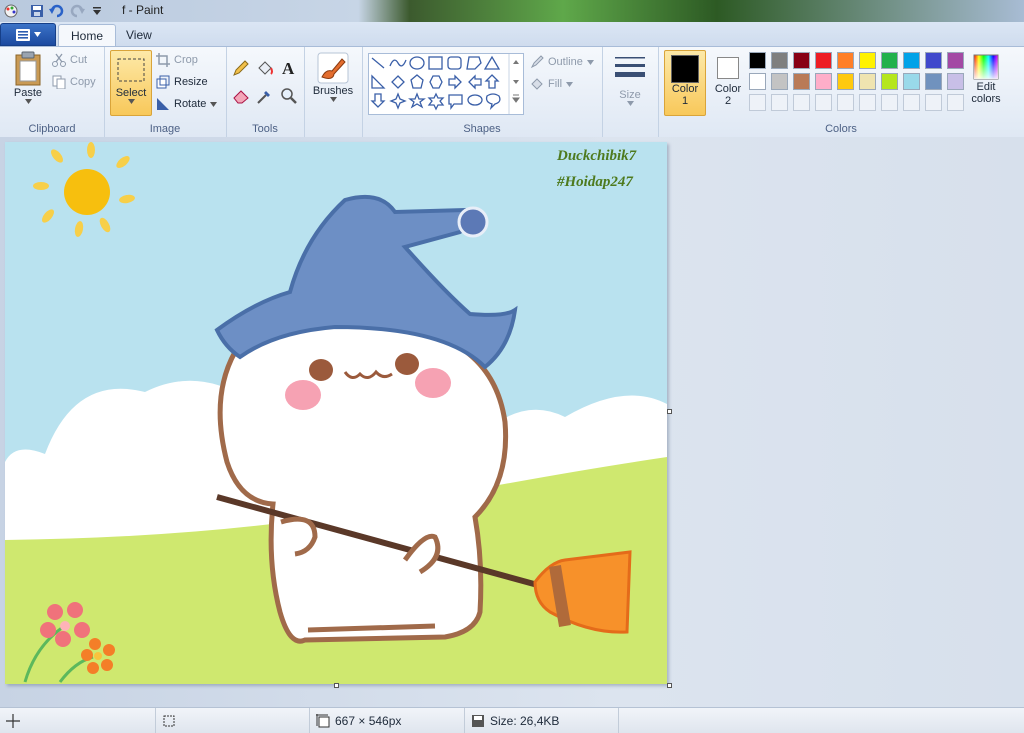 This screenshot has width=1024, height=733. Describe the element at coordinates (552, 84) in the screenshot. I see `fill-button: Fill` at that location.